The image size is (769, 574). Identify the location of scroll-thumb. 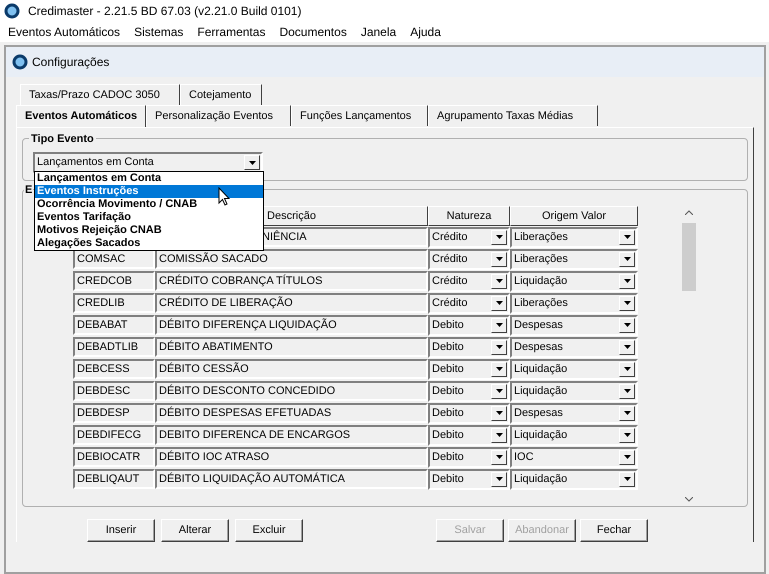
(689, 257).